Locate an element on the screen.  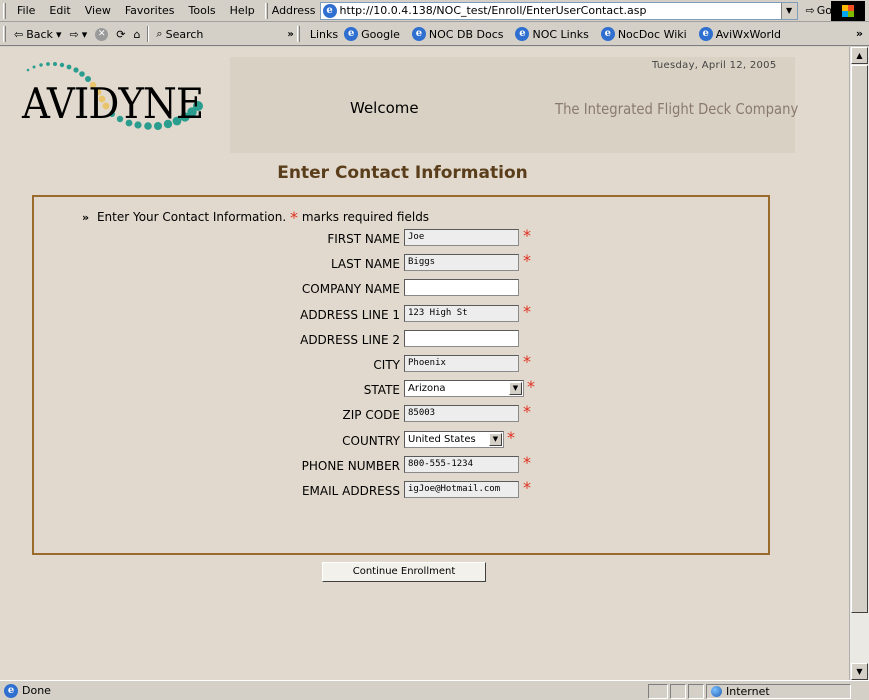
welcome-text: Welcome is located at coordinates (384, 108).